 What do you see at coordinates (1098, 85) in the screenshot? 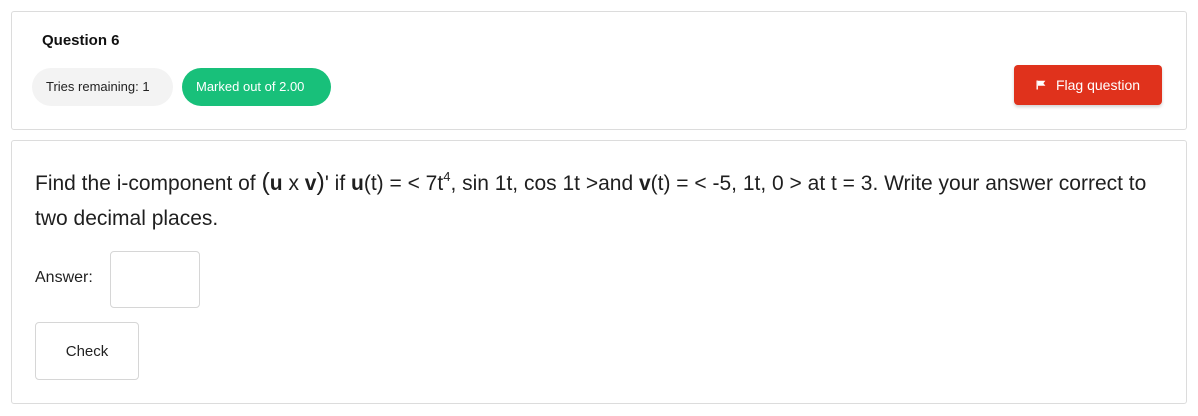
I see `flag-question-label: Flag question` at bounding box center [1098, 85].